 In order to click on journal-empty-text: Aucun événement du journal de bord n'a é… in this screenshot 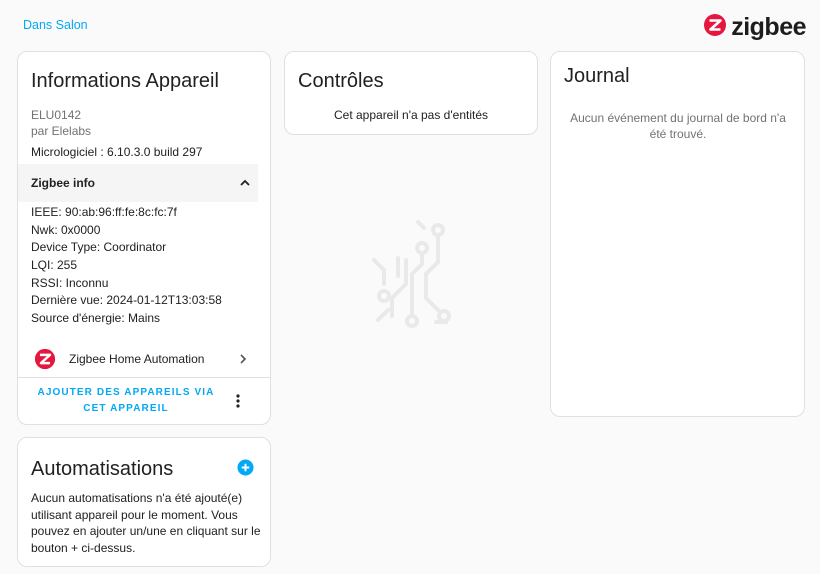, I will do `click(678, 126)`.